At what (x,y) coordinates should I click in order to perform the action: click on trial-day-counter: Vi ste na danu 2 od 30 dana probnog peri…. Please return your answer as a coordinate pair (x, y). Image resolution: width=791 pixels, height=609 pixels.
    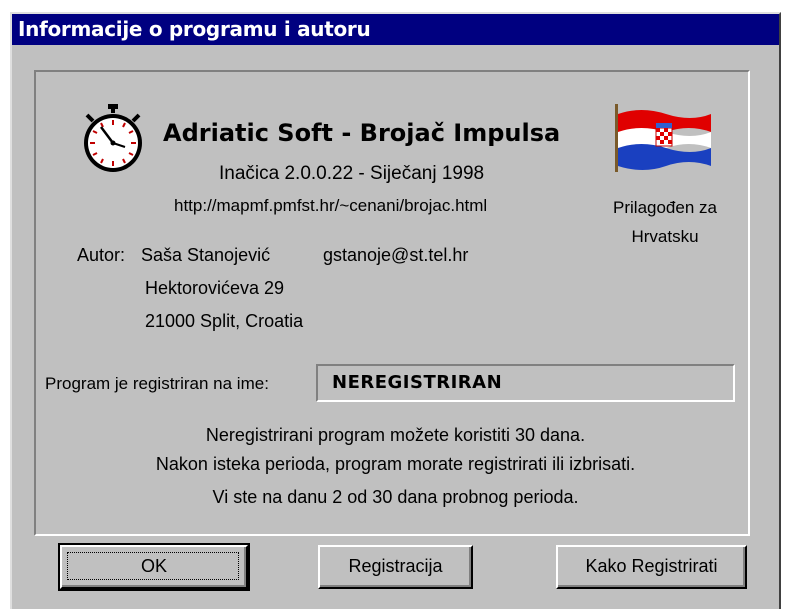
    Looking at the image, I should click on (395, 497).